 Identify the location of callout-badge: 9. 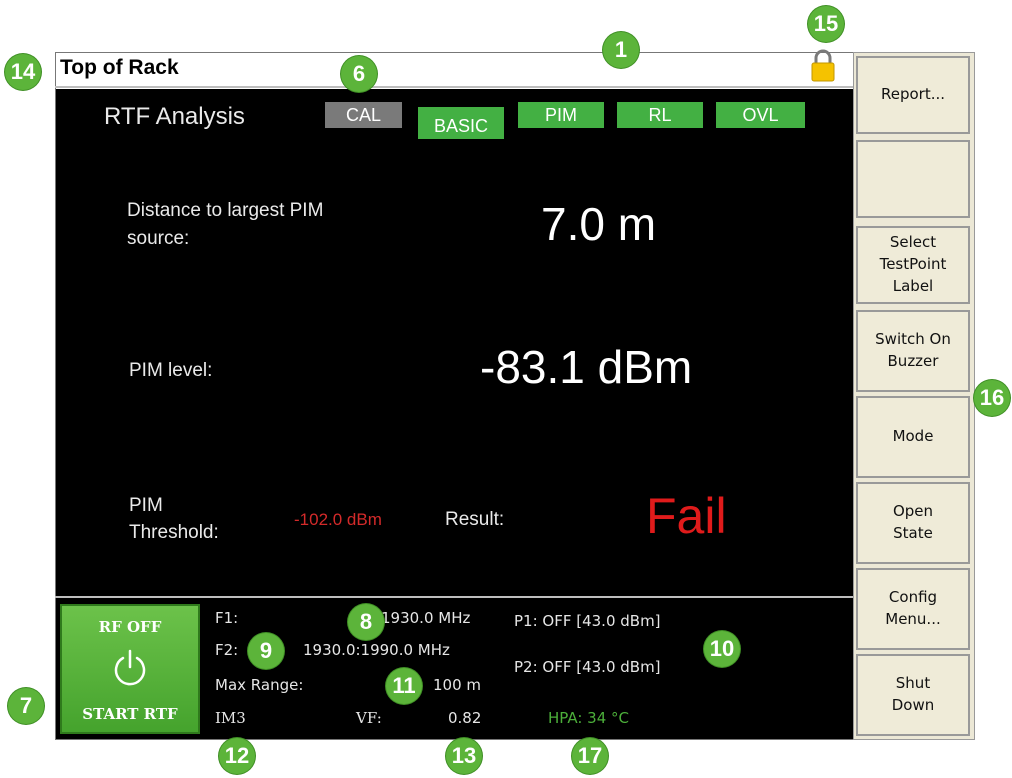
(266, 651).